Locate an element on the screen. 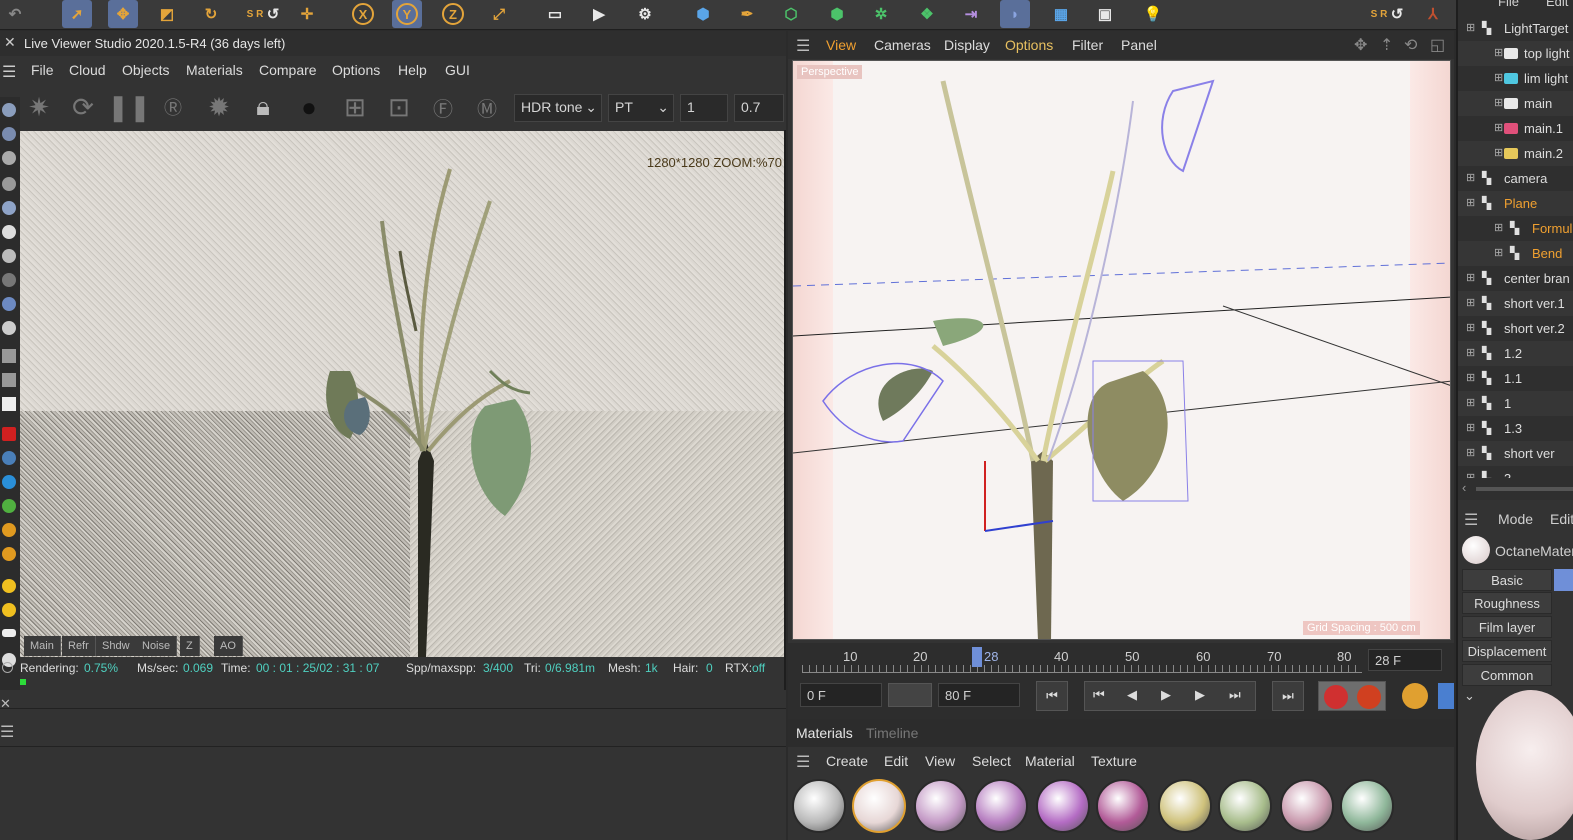 The width and height of the screenshot is (1573, 840). pen-icon: ✒ is located at coordinates (747, 14).